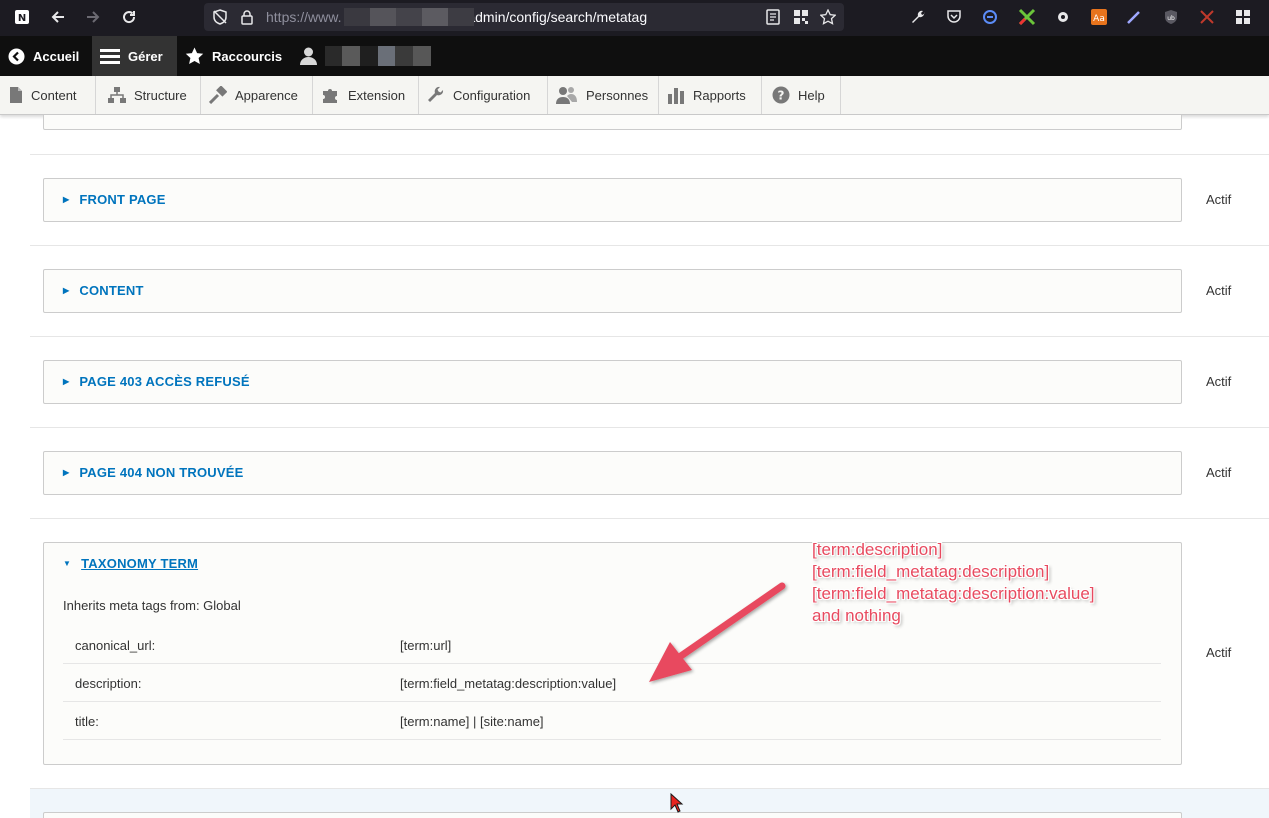  Describe the element at coordinates (122, 199) in the screenshot. I see `section-front-page-title: FRONT PAGE` at that location.